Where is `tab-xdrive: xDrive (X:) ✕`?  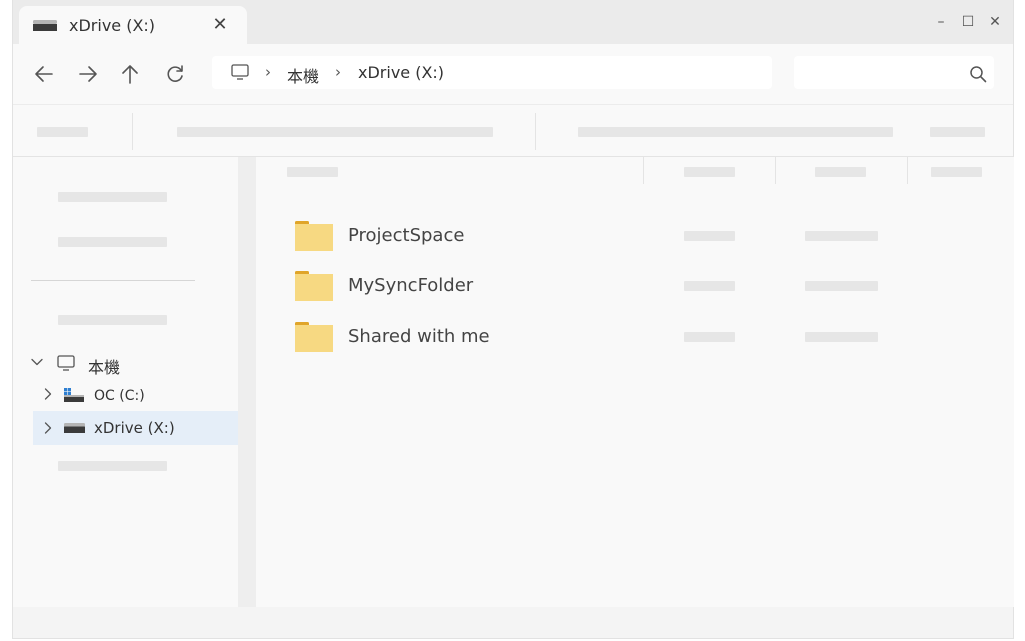 tab-xdrive: xDrive (X:) ✕ is located at coordinates (133, 25).